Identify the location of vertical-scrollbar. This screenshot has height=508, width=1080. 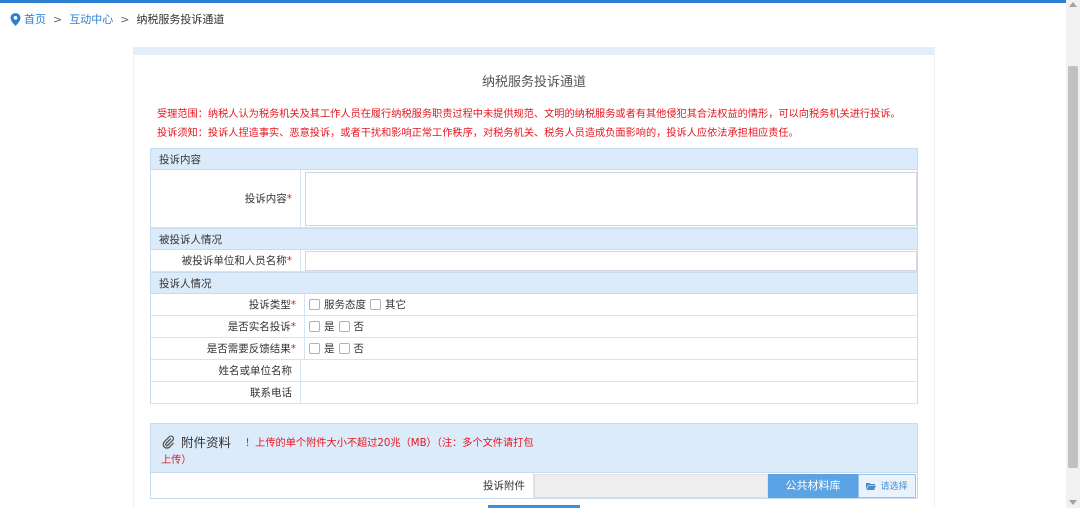
(1073, 254).